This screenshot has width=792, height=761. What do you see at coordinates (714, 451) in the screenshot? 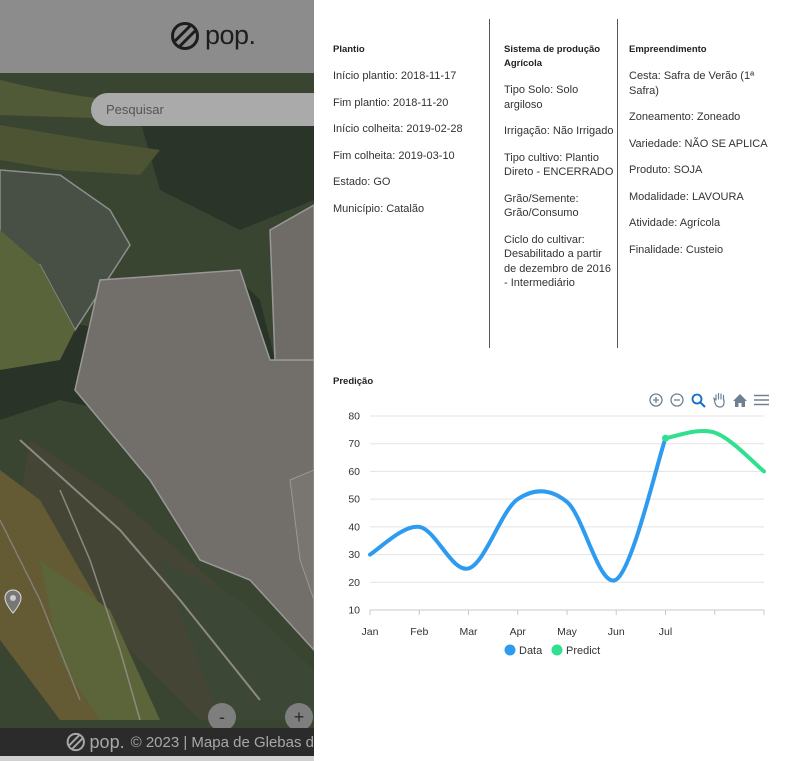
I see `series-line-predict` at bounding box center [714, 451].